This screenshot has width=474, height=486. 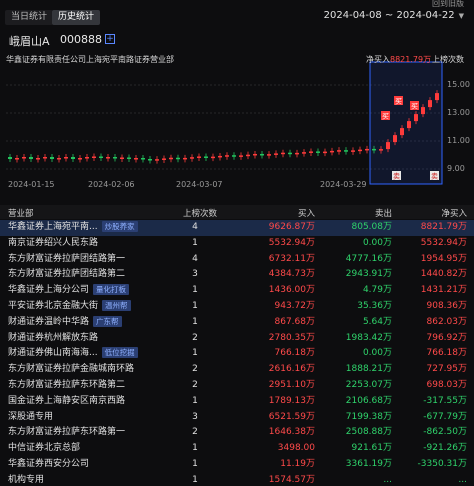 I want to click on net-buy-cell: 1954.95万, so click(x=443, y=258).